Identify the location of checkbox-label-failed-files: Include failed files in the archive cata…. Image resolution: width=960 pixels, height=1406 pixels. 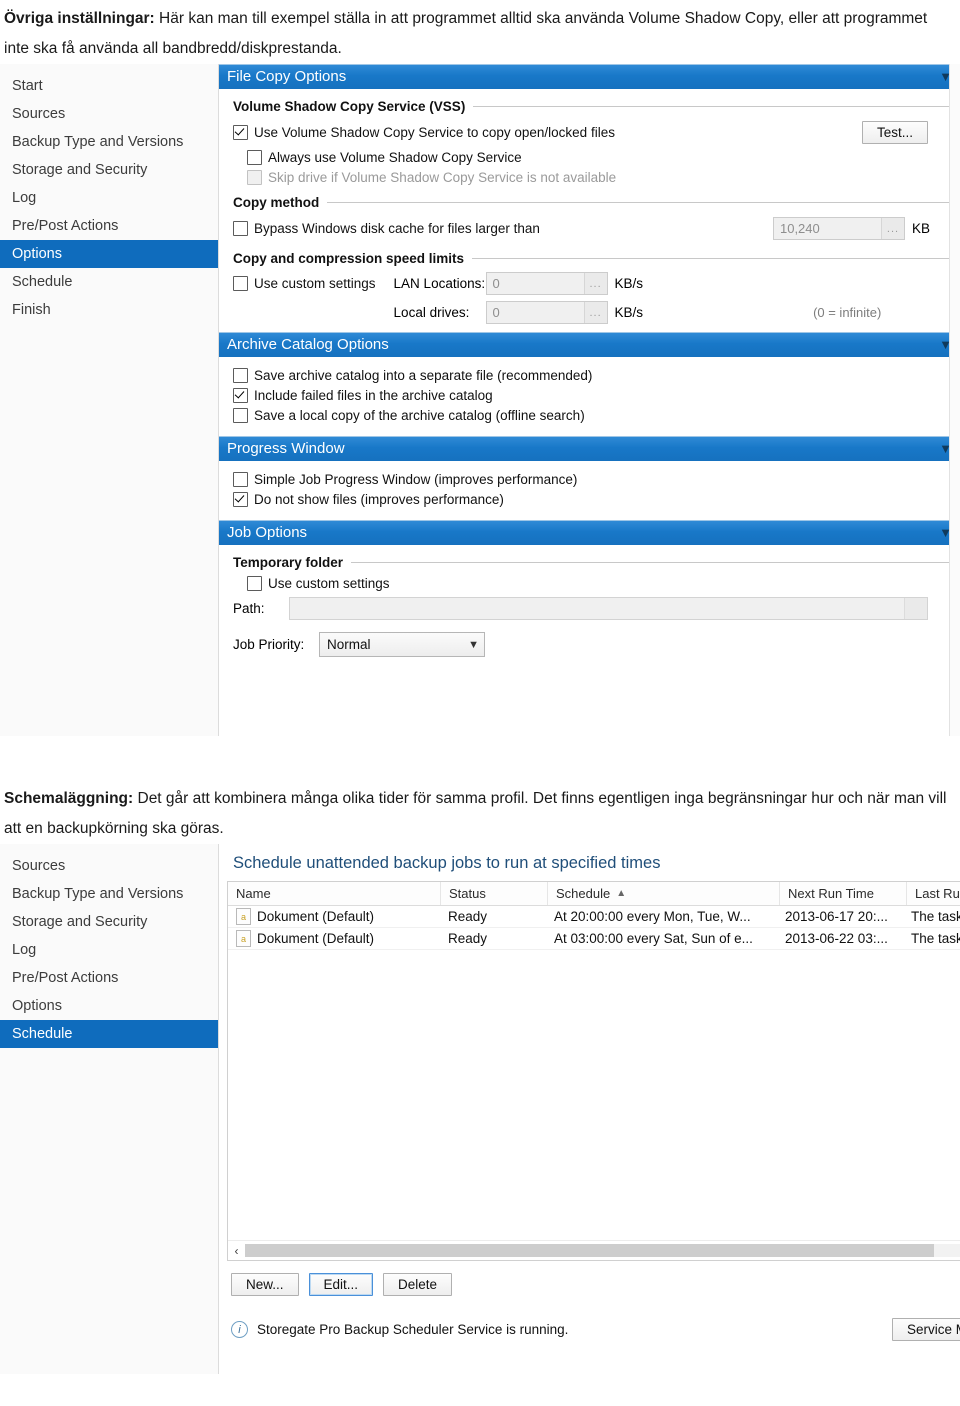
(373, 395).